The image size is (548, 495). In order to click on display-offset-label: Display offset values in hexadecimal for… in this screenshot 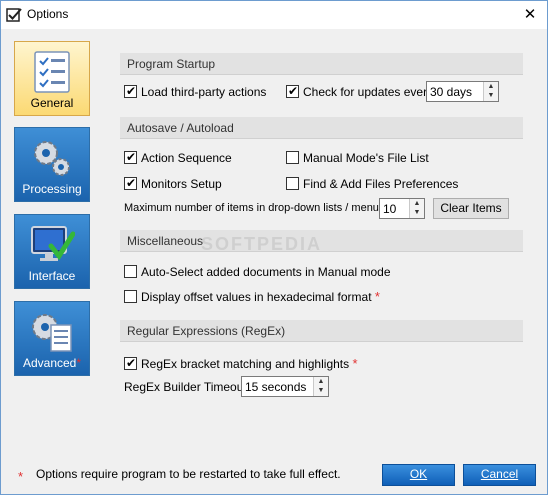, I will do `click(260, 297)`.